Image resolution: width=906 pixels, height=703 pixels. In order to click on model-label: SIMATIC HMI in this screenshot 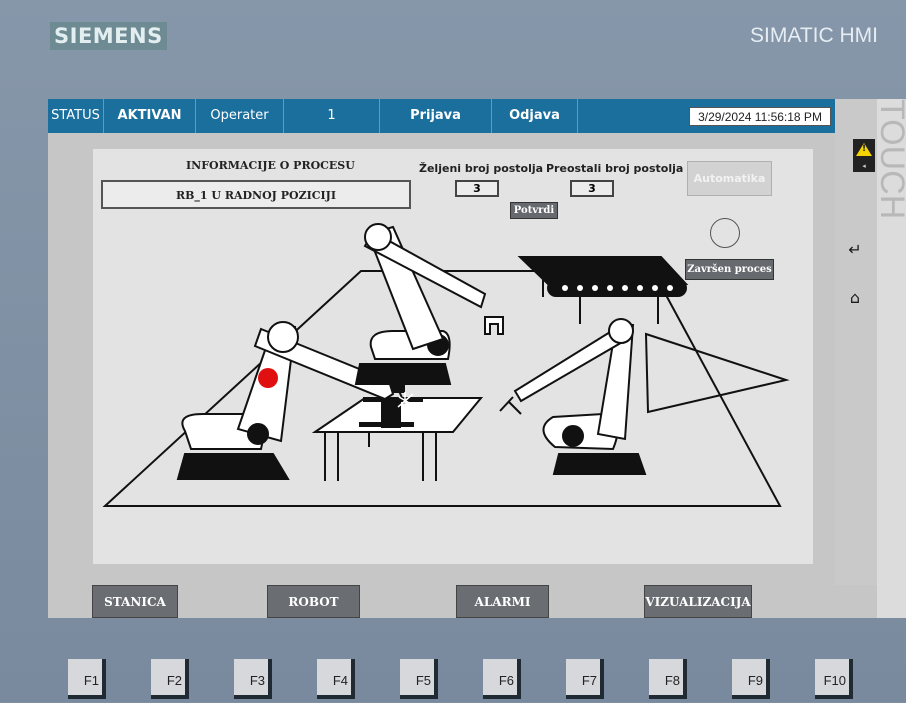, I will do `click(814, 35)`.